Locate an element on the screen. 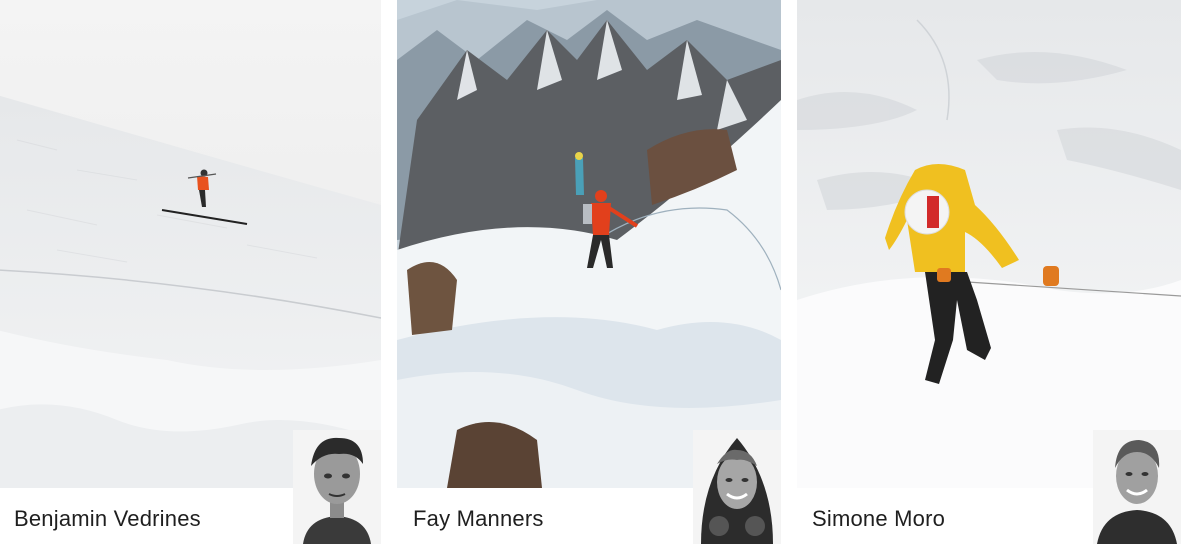  benjamin-vedrines-portrait is located at coordinates (337, 487).